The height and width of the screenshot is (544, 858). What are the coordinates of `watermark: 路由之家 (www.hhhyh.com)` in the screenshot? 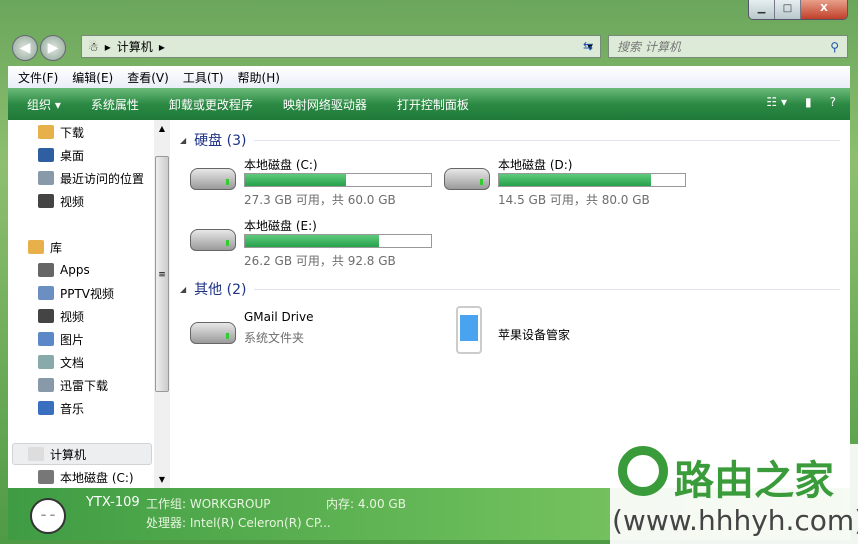 It's located at (734, 494).